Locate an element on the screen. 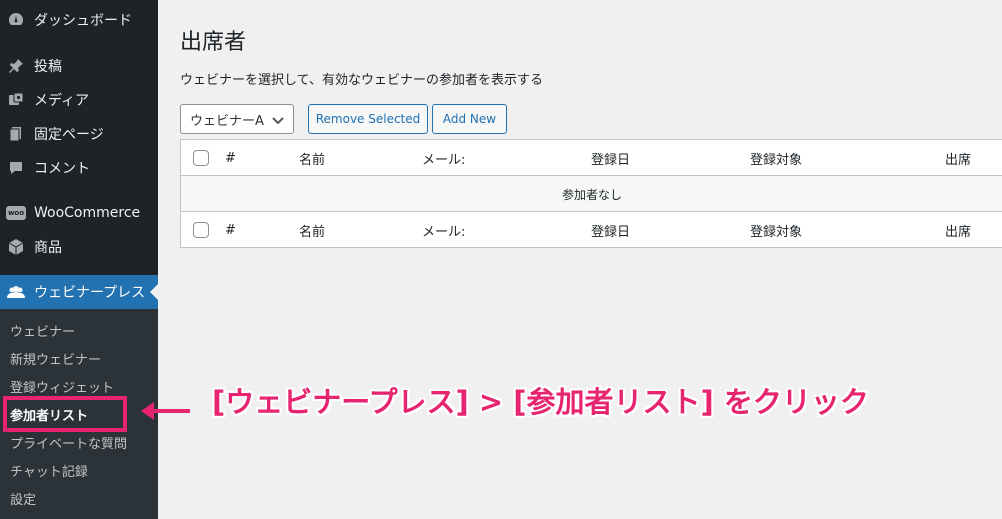 Image resolution: width=1002 pixels, height=519 pixels. comment-icon is located at coordinates (16, 168).